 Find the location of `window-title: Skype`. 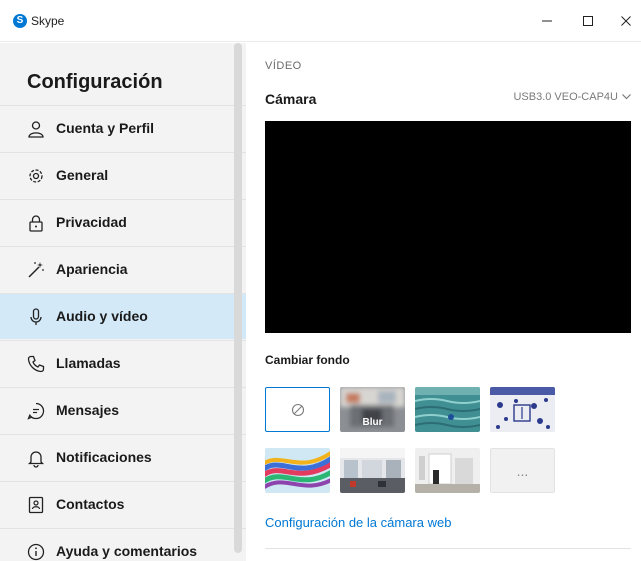

window-title: Skype is located at coordinates (48, 21).